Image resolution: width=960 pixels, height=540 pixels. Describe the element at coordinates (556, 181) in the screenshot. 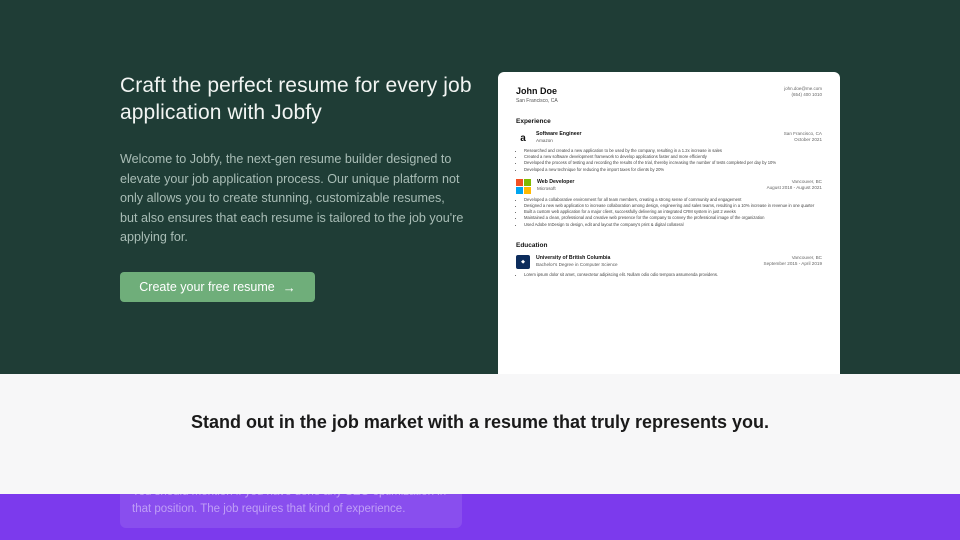

I see `job-title: Web Developer` at that location.